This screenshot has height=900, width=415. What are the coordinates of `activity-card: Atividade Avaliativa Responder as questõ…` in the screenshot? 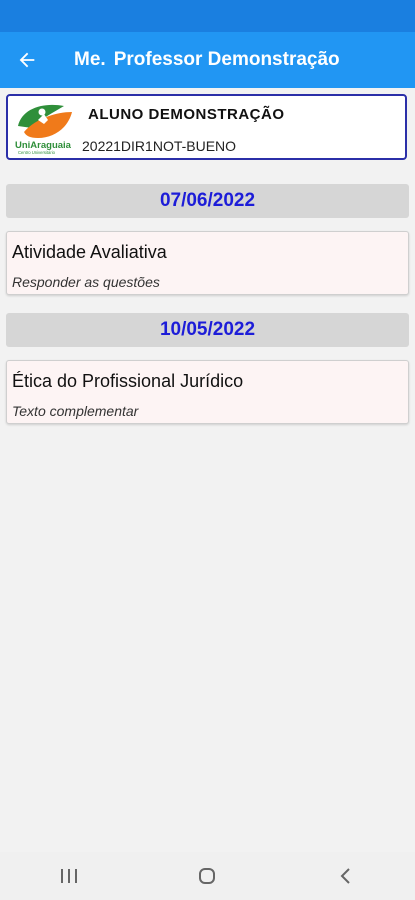 It's located at (207, 263).